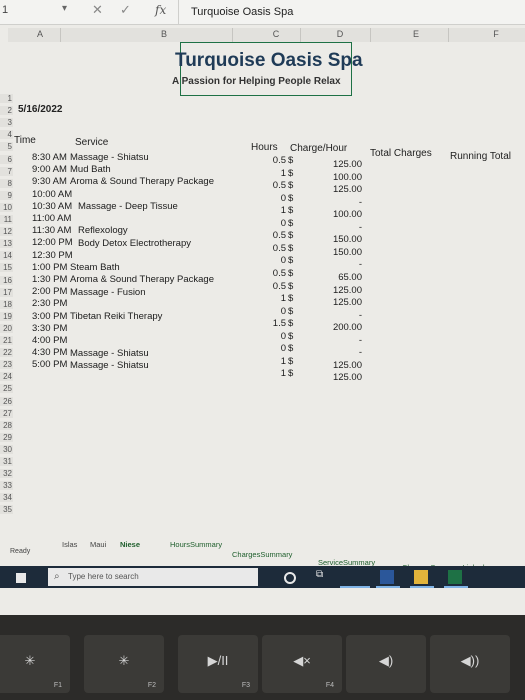 Image resolution: width=525 pixels, height=700 pixels. I want to click on row-header: 2, so click(6, 111).